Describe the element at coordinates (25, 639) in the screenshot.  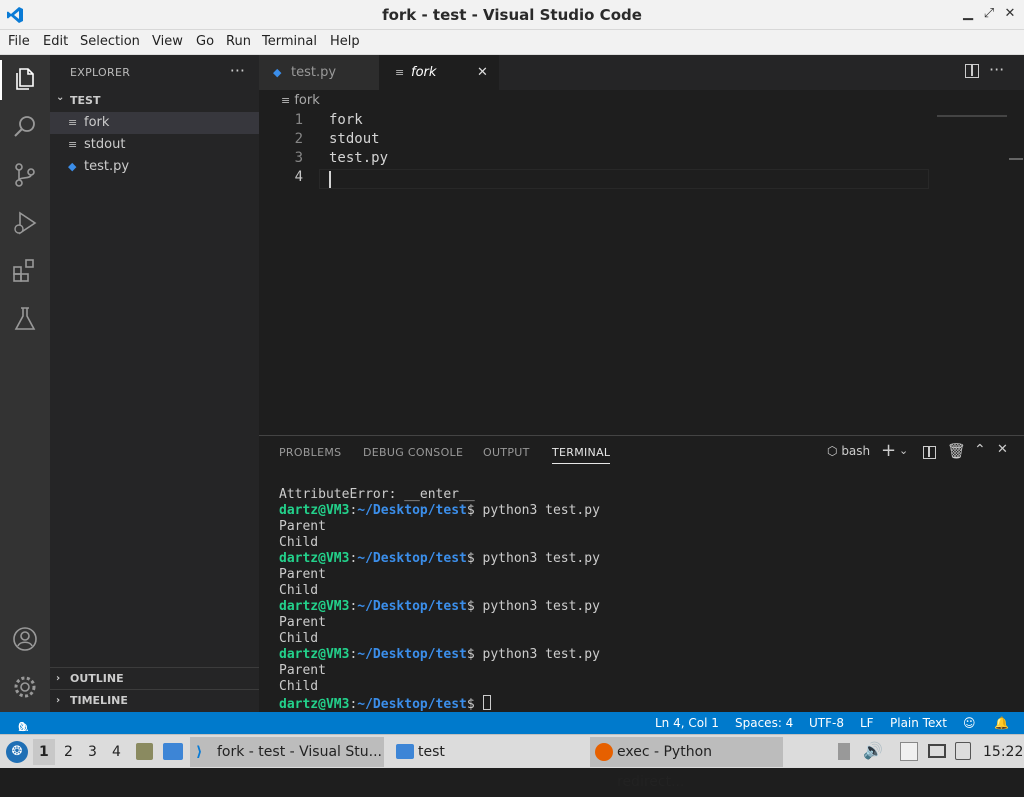
I see `accounts-icon` at that location.